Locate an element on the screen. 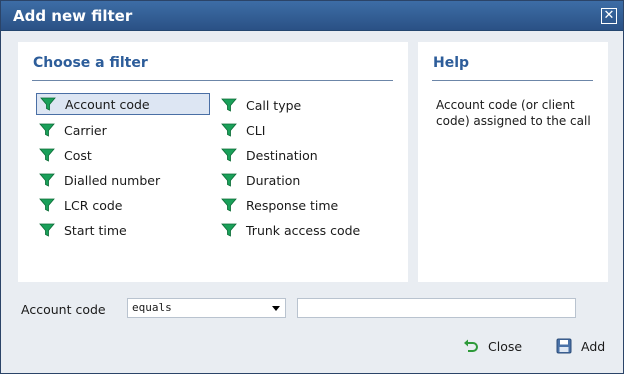 The width and height of the screenshot is (624, 374). chevron-down-icon is located at coordinates (276, 308).